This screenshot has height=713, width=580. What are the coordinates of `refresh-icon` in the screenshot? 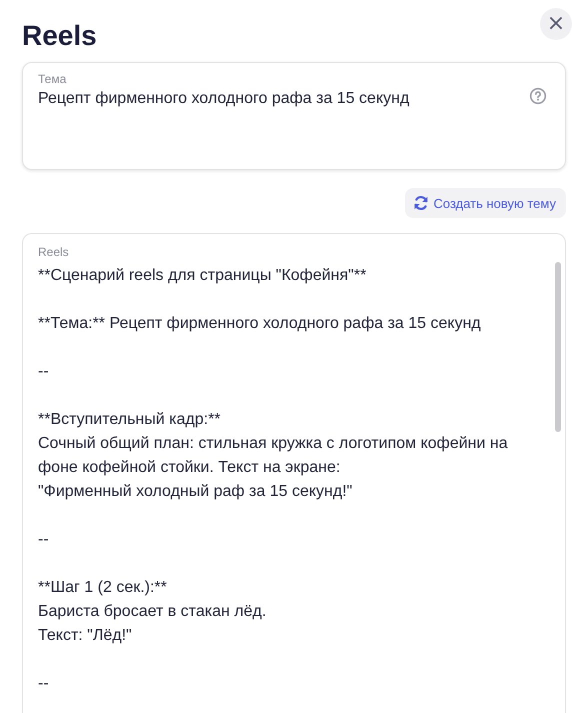 It's located at (421, 203).